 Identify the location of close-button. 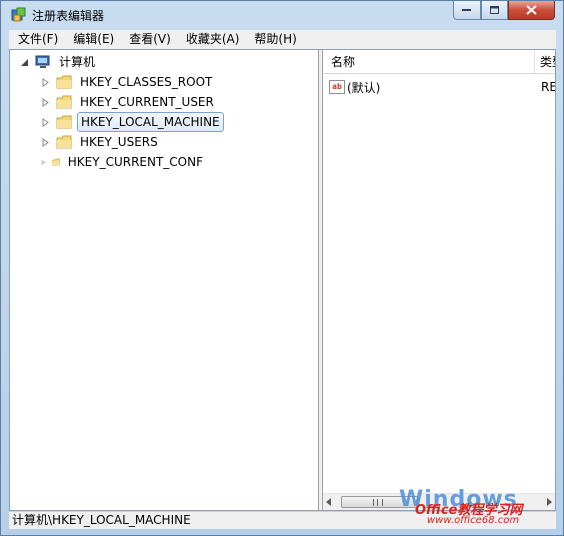
(531, 10).